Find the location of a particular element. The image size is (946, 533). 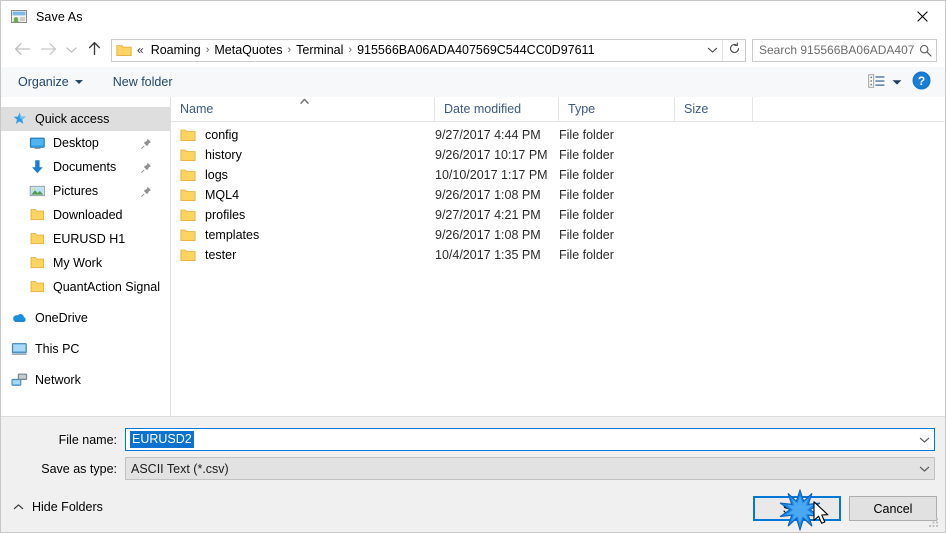

save-as-type-value: ASCII Text (*.csv) is located at coordinates (180, 468).